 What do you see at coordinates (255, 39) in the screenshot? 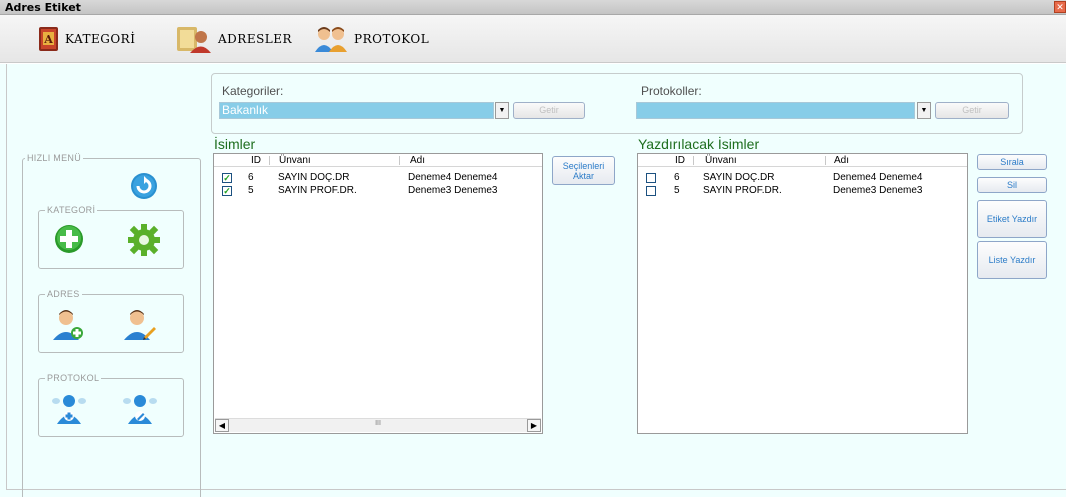
I see `menu-label-adresler: ADRESLER` at bounding box center [255, 39].